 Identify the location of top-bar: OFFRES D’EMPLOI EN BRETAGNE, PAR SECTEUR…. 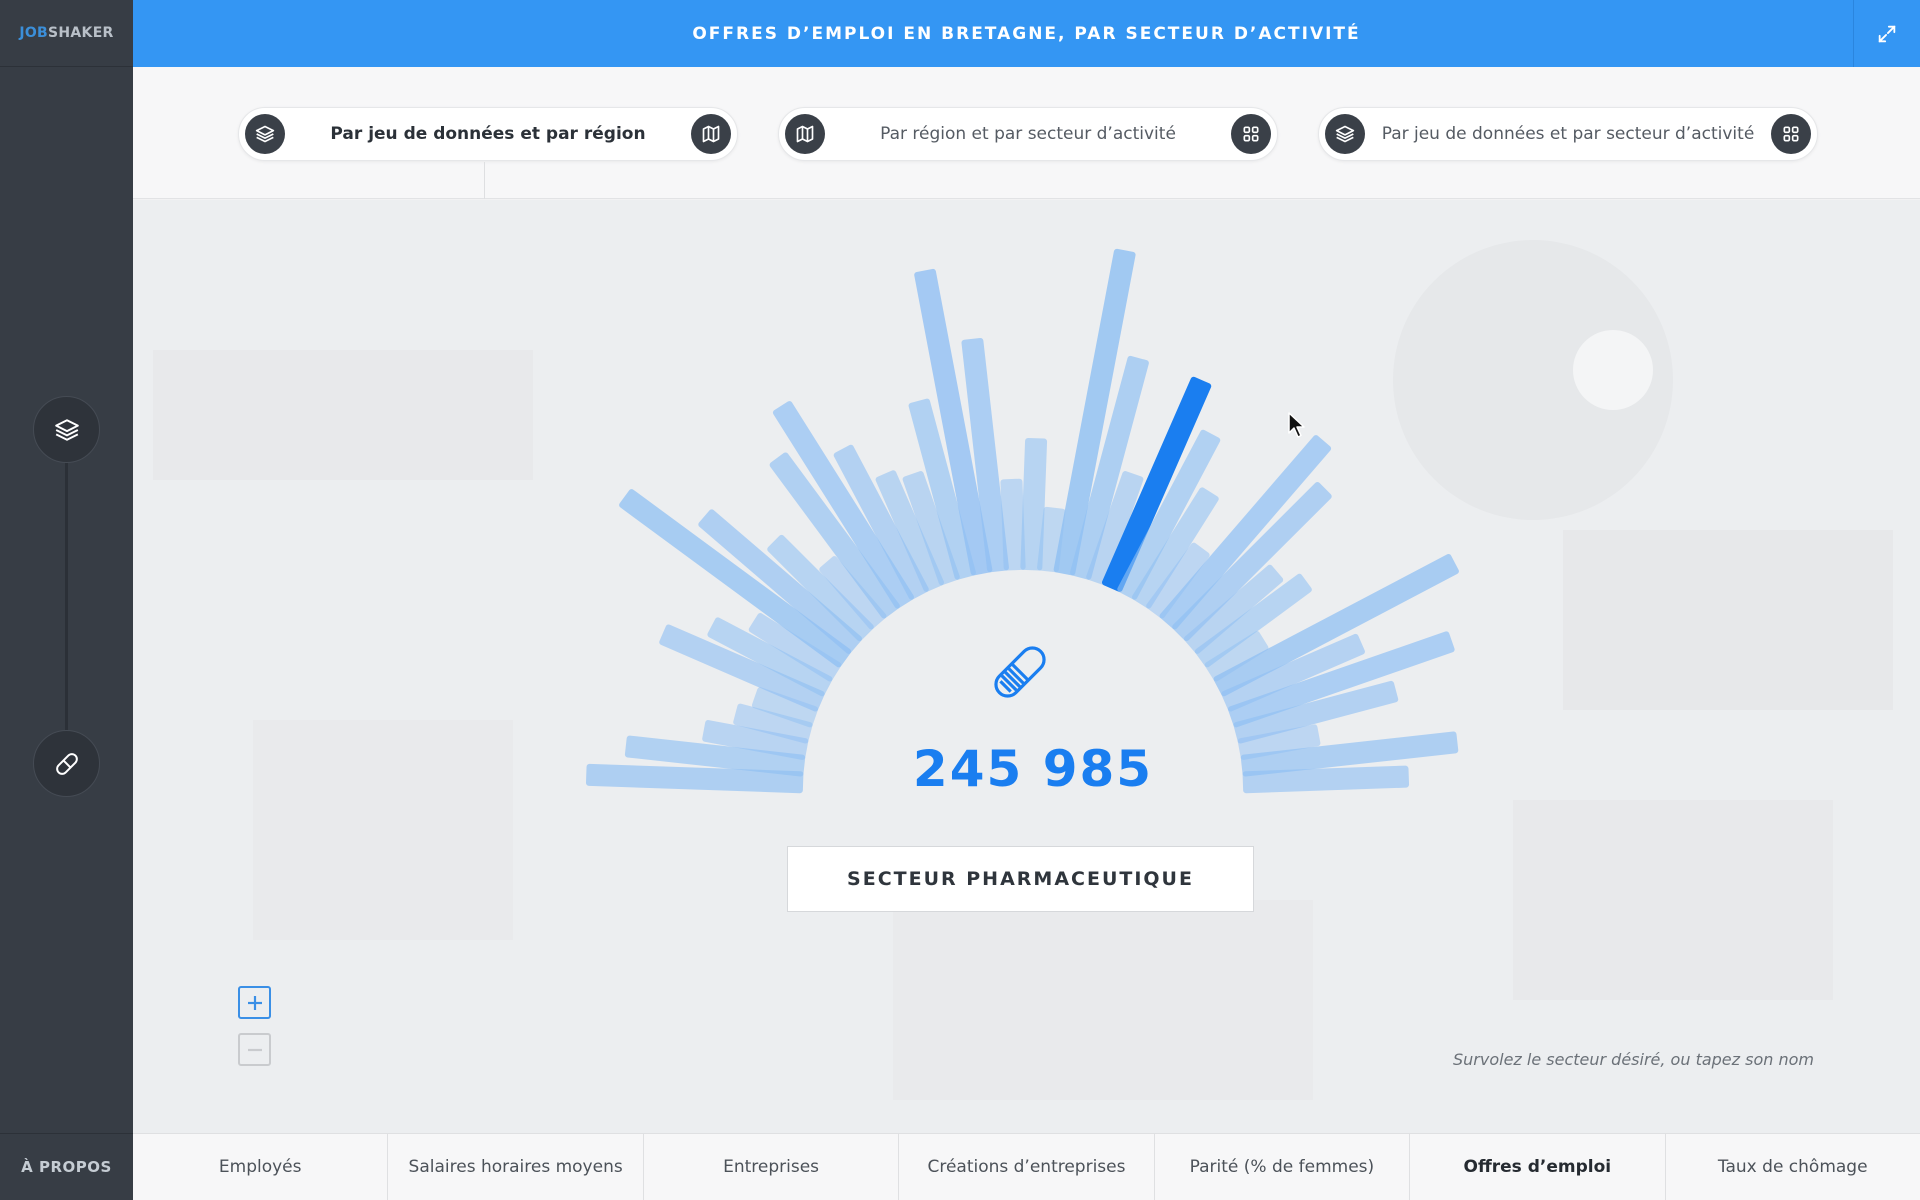
(1026, 33).